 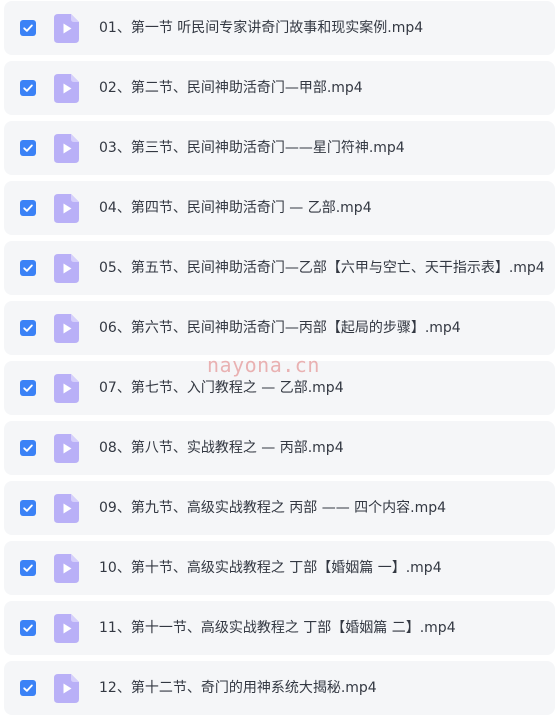 I want to click on file-name: 11、第十一节、高级实战教程之 丁部【婚姻篇 二】.mp4, so click(x=277, y=628).